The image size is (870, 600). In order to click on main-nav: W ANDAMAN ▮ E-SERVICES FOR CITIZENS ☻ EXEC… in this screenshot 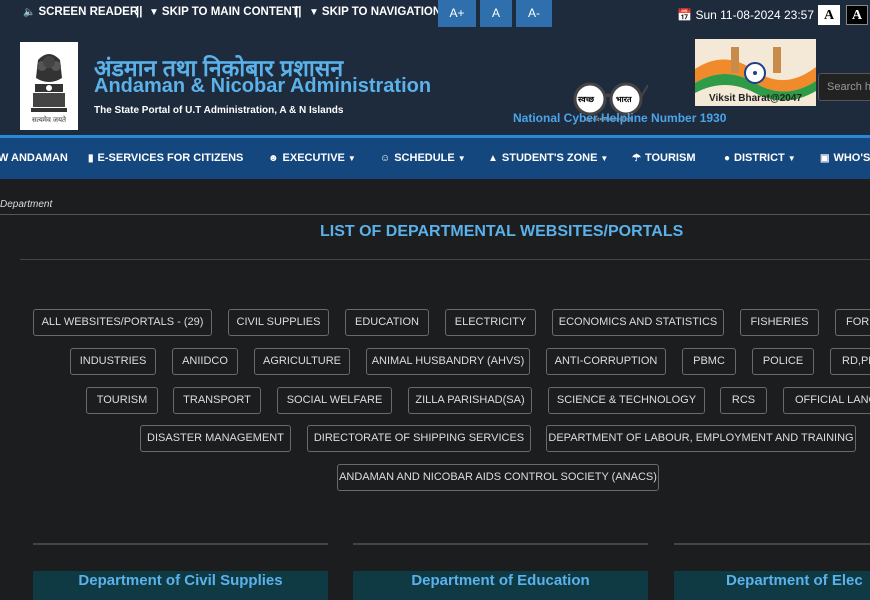, I will do `click(435, 157)`.